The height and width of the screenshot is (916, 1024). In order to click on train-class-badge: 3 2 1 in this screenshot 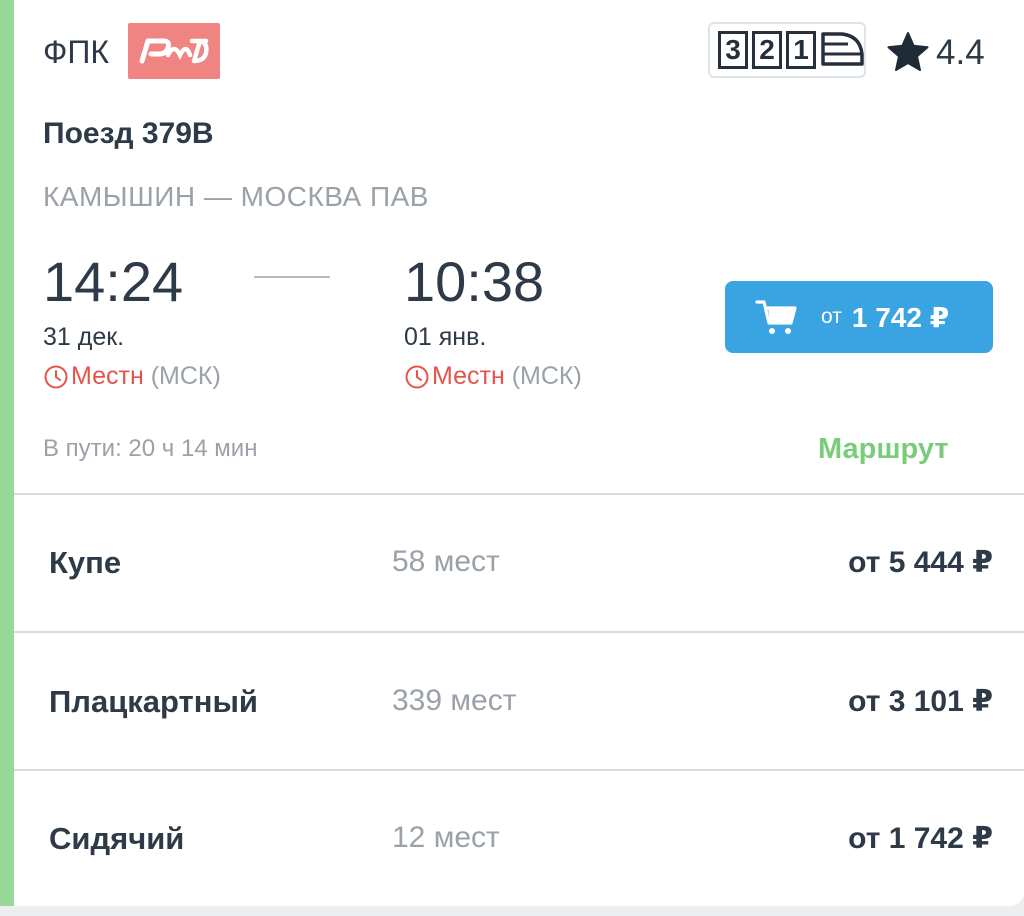, I will do `click(787, 50)`.